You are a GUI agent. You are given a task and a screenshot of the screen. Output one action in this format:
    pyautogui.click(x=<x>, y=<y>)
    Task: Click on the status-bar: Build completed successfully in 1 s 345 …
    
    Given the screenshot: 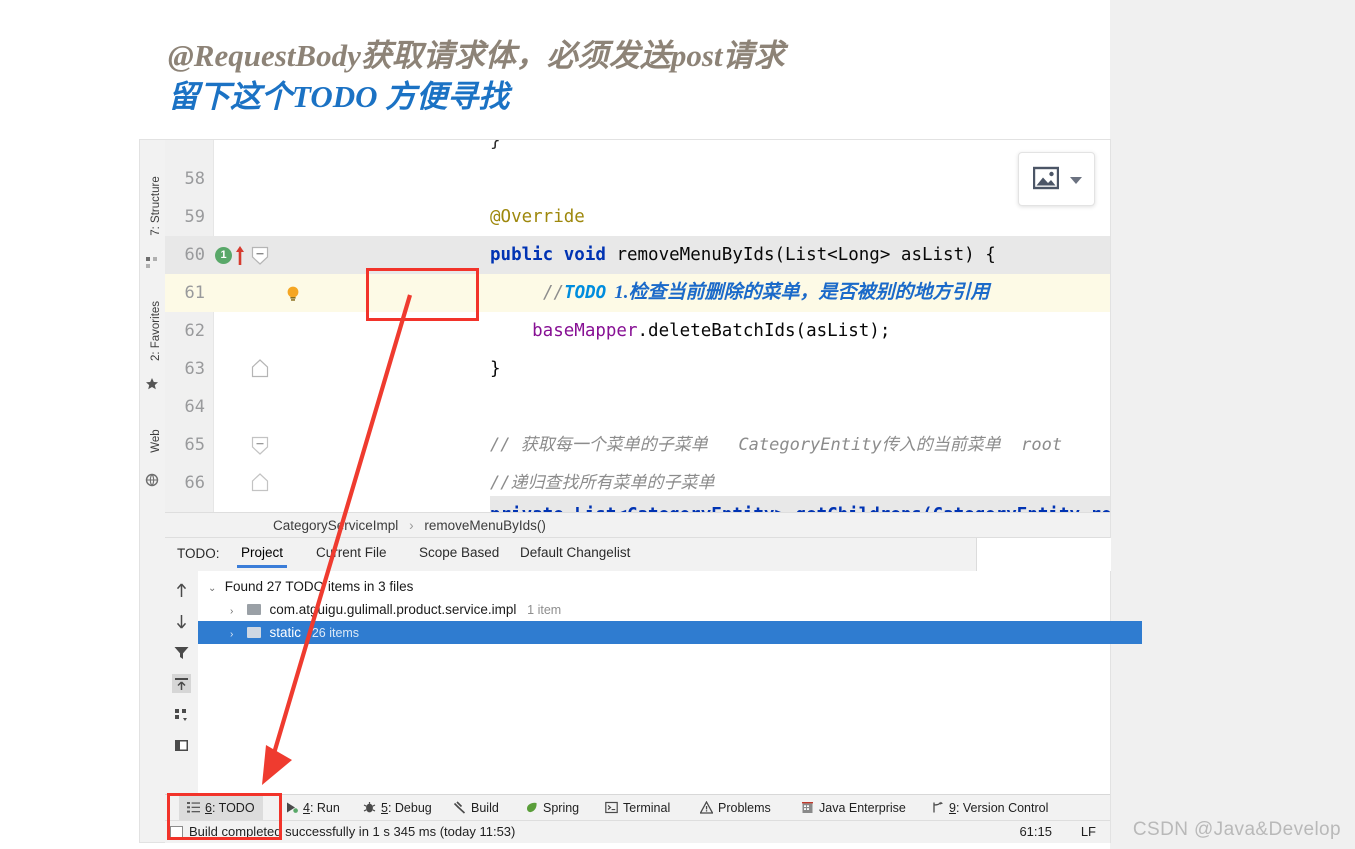 What is the action you would take?
    pyautogui.click(x=637, y=831)
    